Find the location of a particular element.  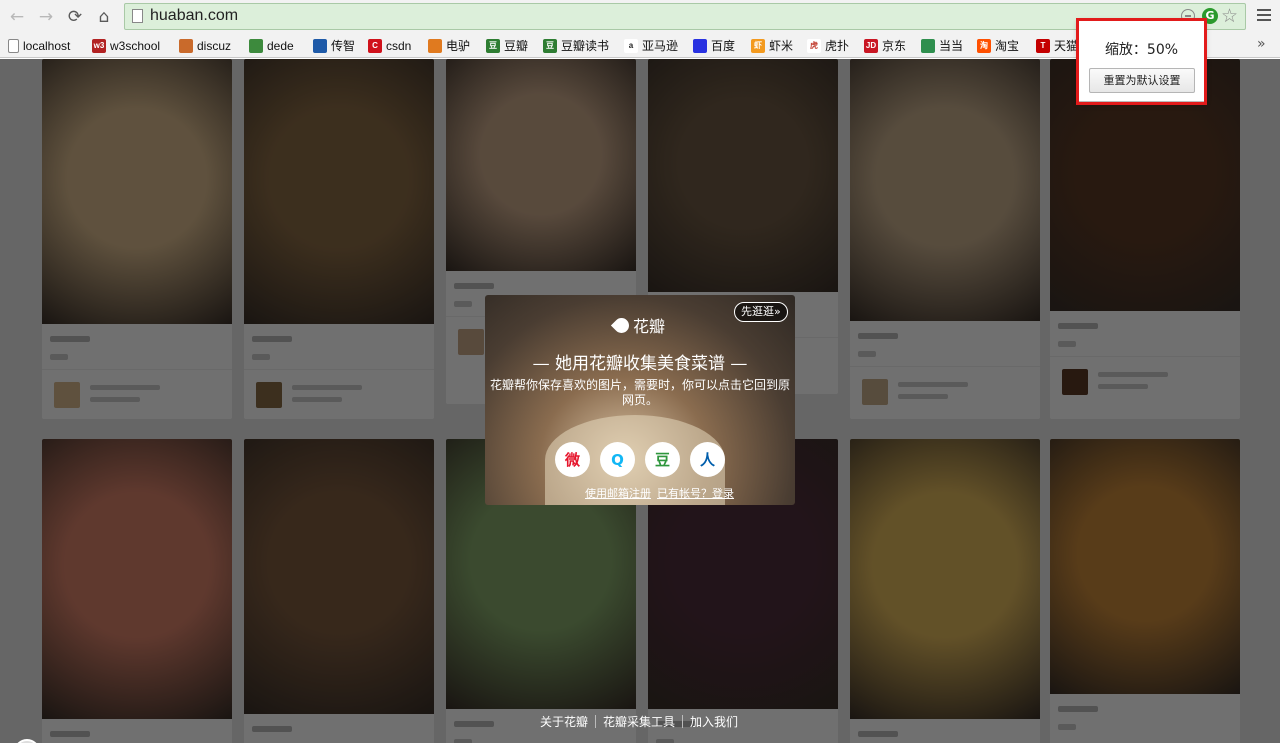

bookmark-xiami: 虾 虾米 is located at coordinates (772, 45).